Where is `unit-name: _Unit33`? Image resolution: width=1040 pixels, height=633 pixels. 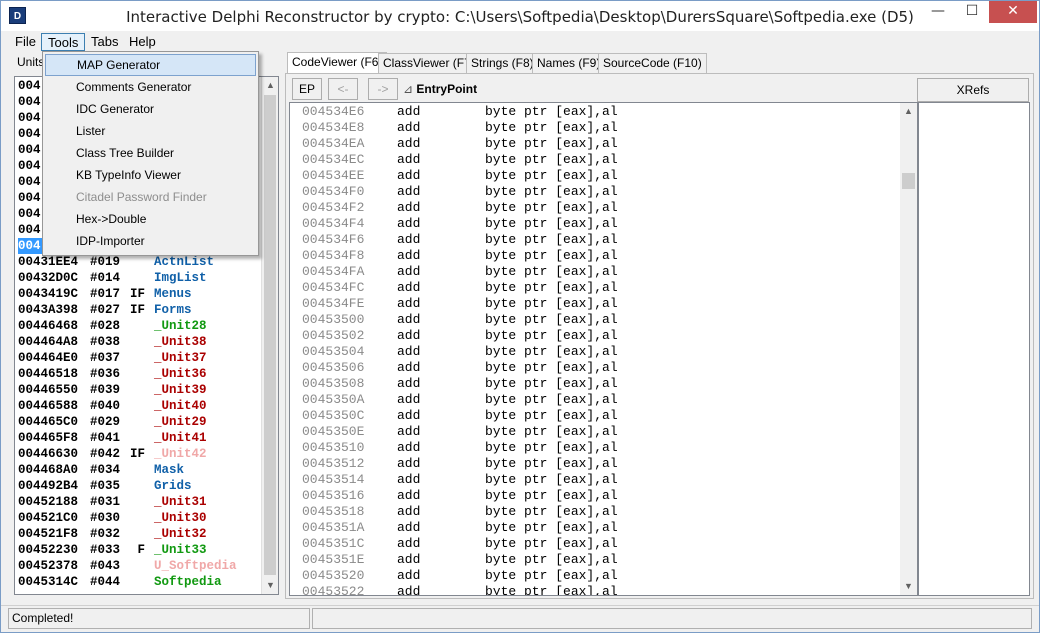
unit-name: _Unit33 is located at coordinates (180, 550).